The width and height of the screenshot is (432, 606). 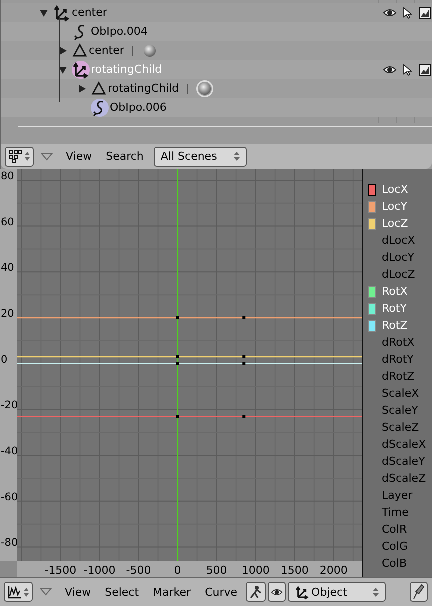 What do you see at coordinates (178, 570) in the screenshot?
I see `x-tick-label: 0` at bounding box center [178, 570].